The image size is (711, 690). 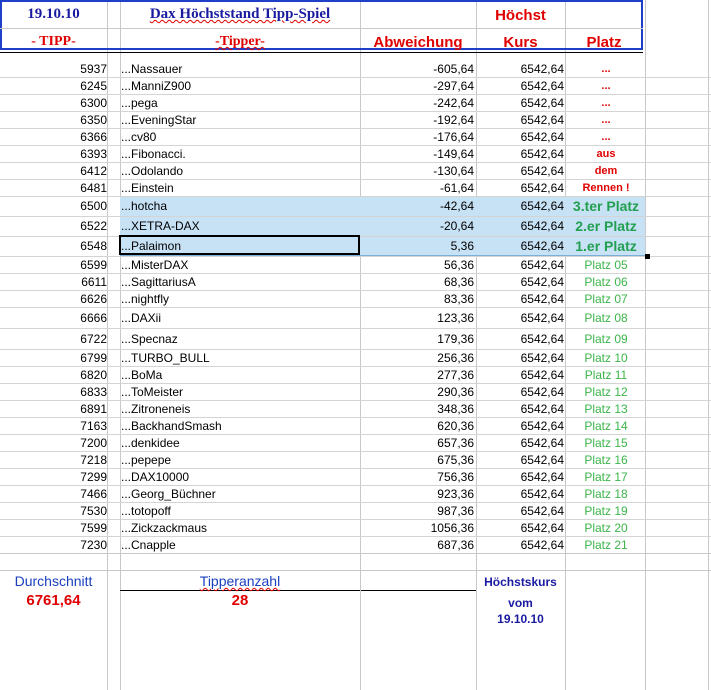 What do you see at coordinates (427, 102) in the screenshot?
I see `cell-abweichung: -242,64` at bounding box center [427, 102].